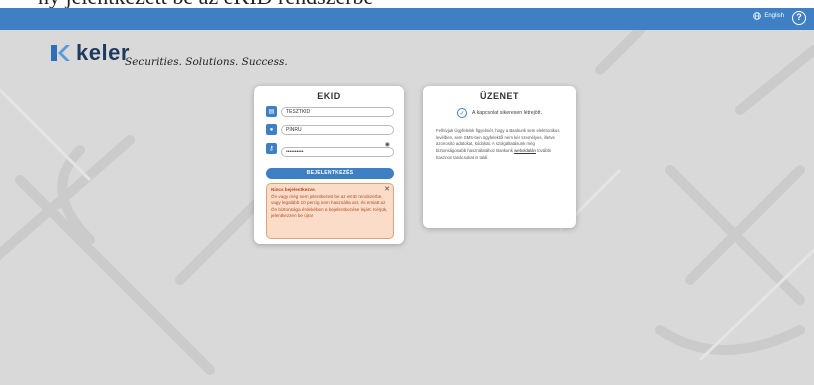  Describe the element at coordinates (337, 129) in the screenshot. I see `pin-input` at that location.